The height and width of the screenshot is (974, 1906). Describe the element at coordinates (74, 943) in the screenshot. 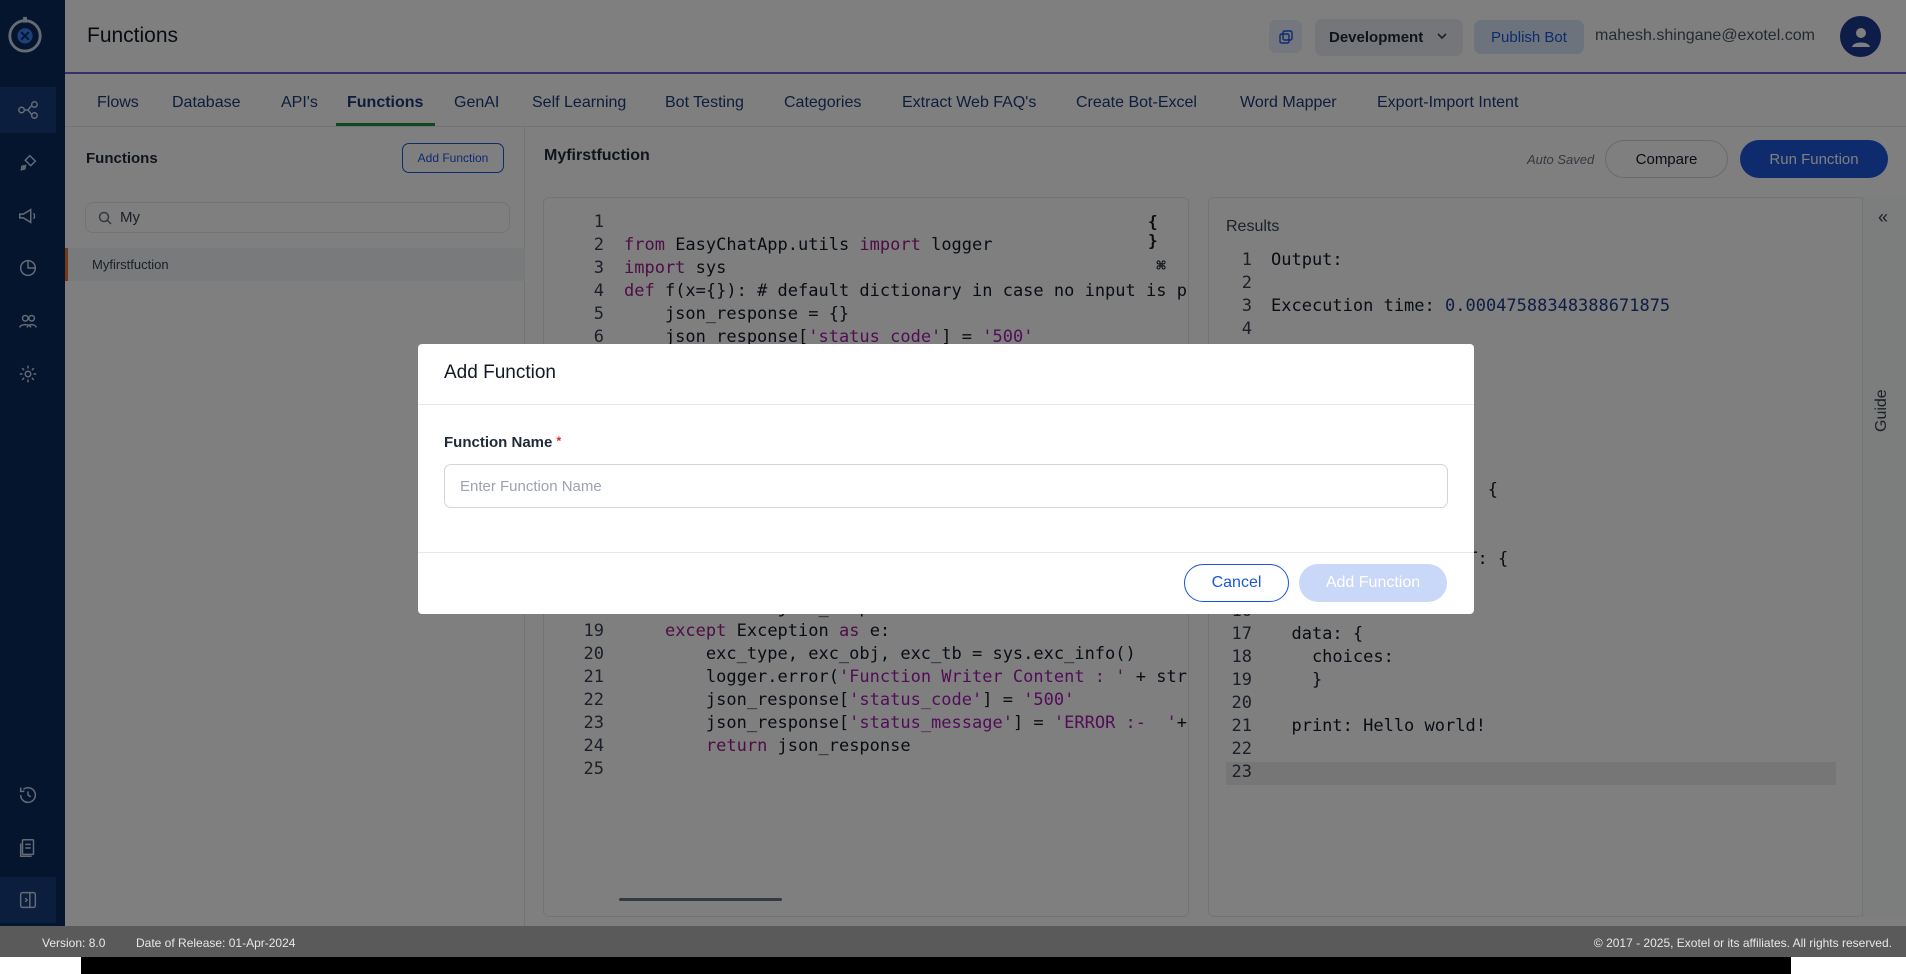

I see `version-text: Version: 8.0` at that location.